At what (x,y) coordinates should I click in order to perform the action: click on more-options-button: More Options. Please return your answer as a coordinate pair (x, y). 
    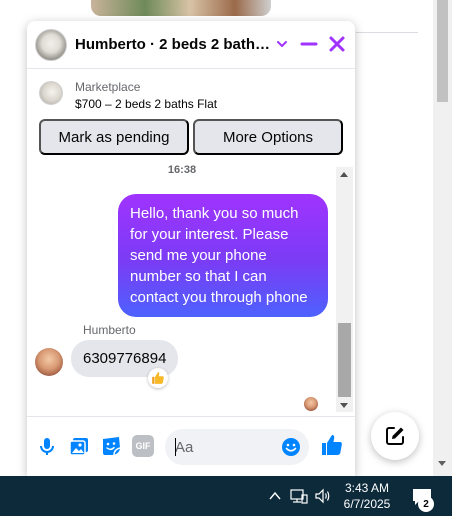
    Looking at the image, I should click on (268, 137).